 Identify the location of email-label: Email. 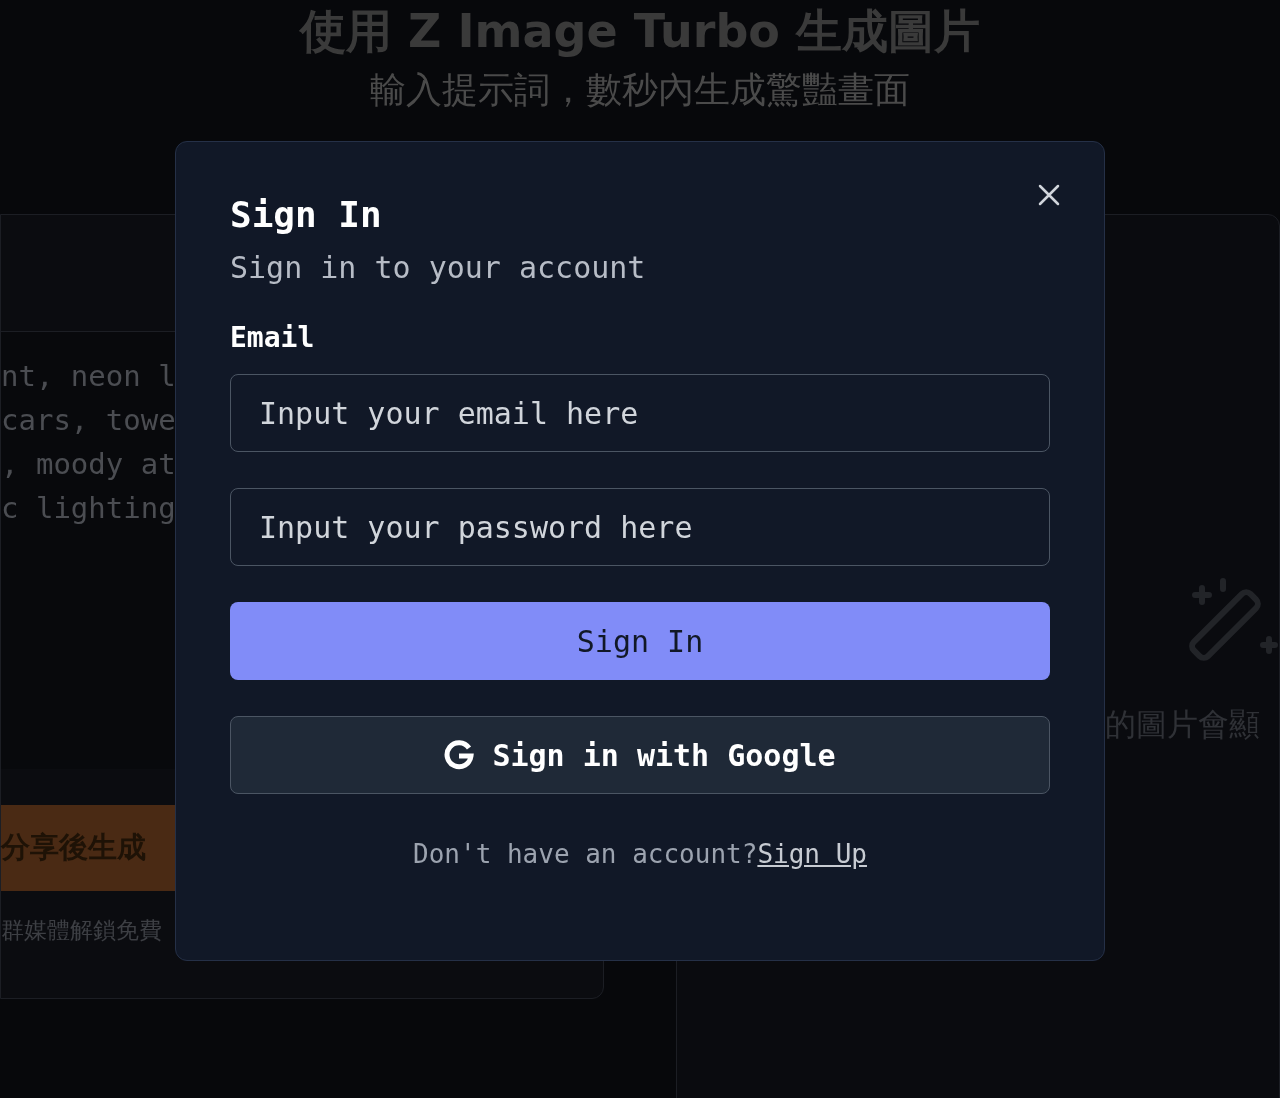
(273, 338).